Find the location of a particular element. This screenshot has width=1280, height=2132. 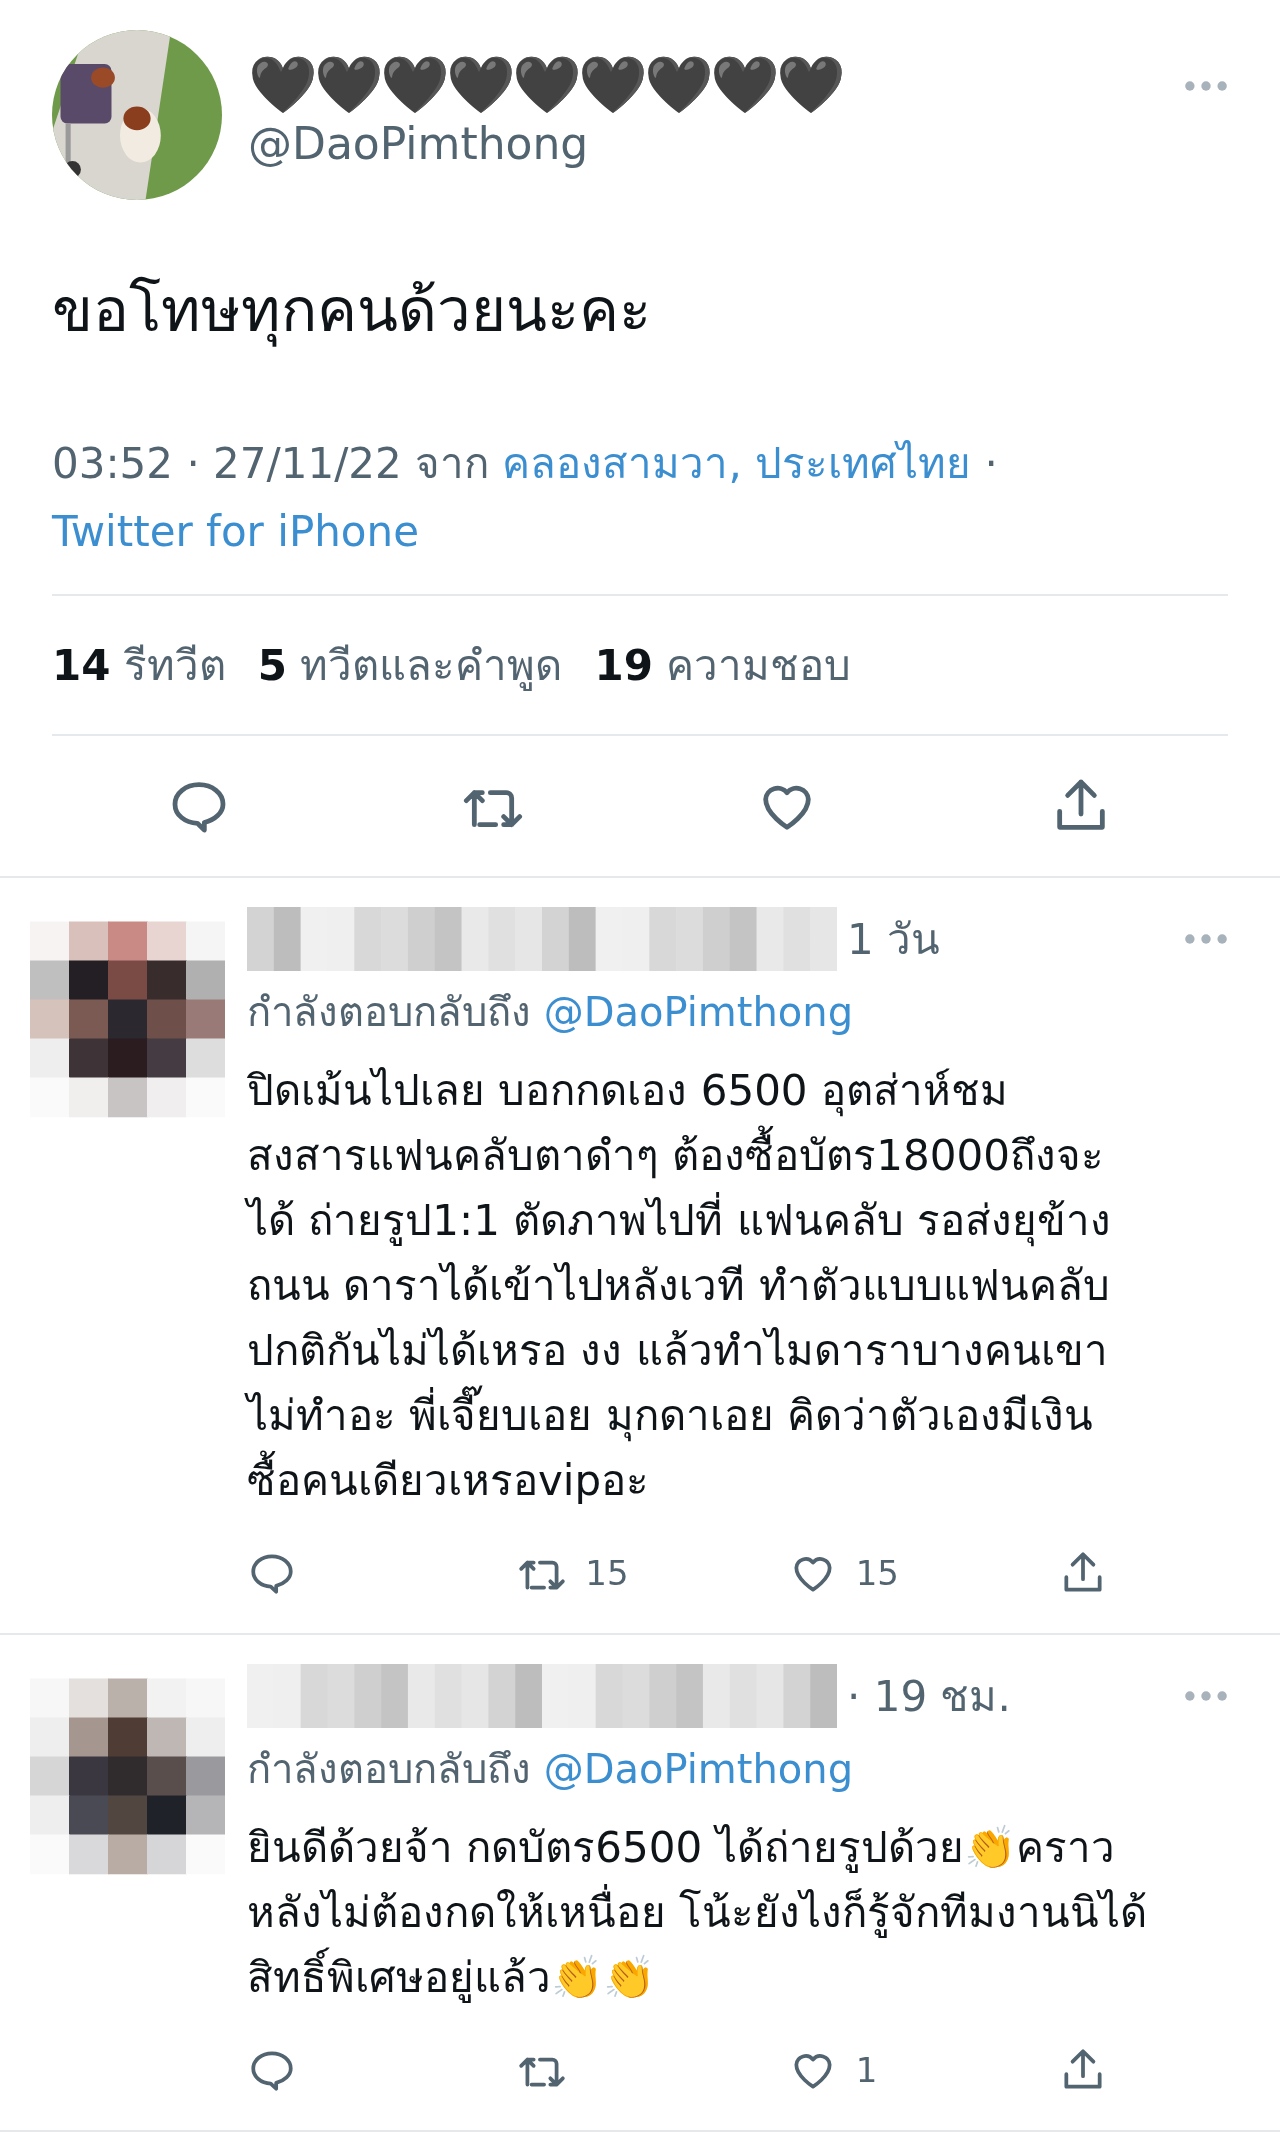

location-link: คลองสามวา, ประเทศไทย is located at coordinates (737, 463).